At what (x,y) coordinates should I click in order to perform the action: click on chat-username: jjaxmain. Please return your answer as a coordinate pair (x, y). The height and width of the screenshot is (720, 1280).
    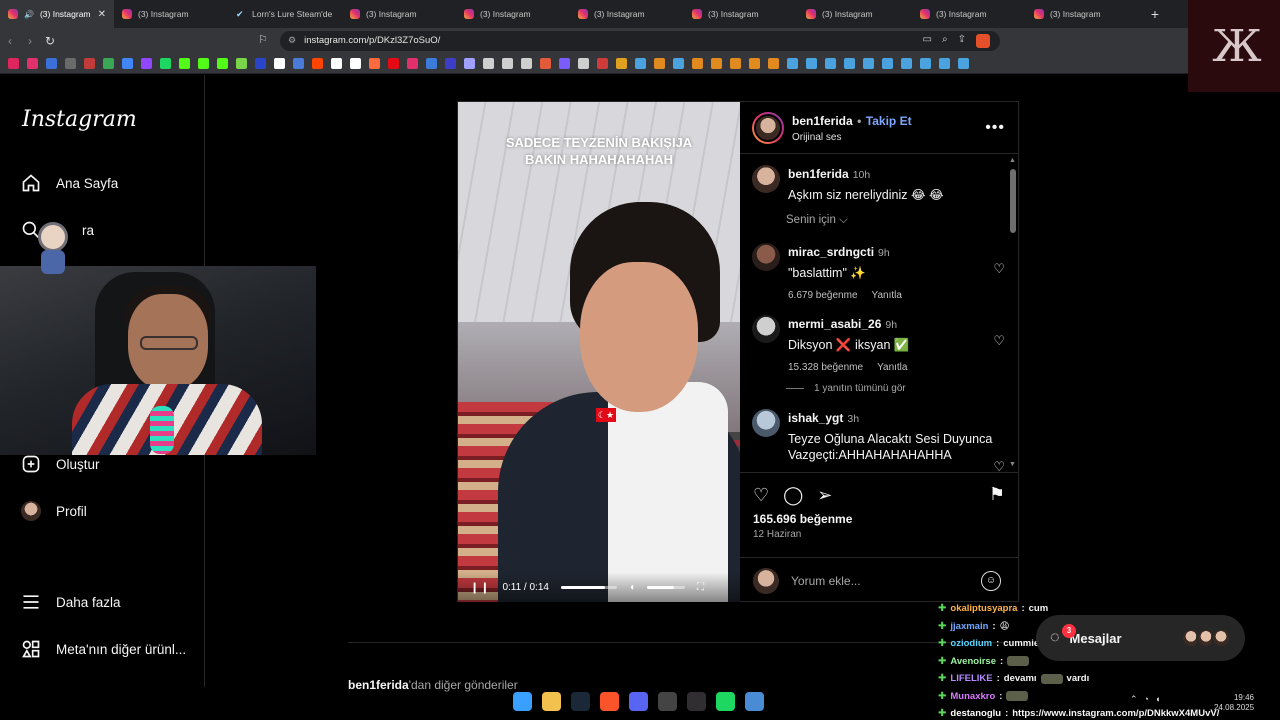
    Looking at the image, I should click on (969, 627).